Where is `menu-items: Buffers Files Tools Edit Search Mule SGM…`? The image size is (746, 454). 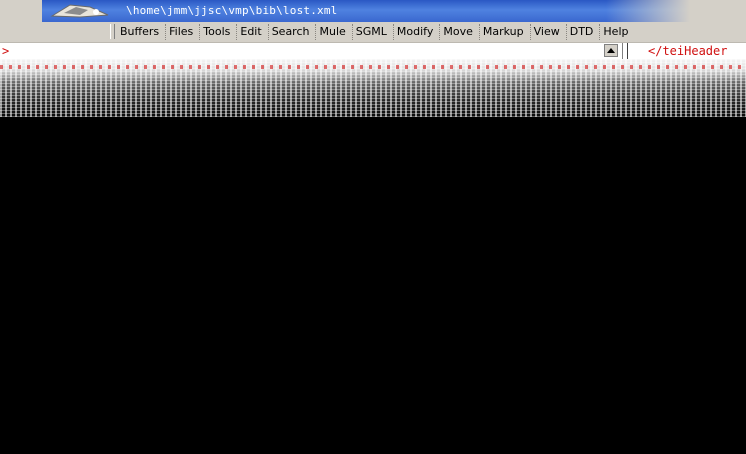 menu-items: Buffers Files Tools Edit Search Mule SGM… is located at coordinates (375, 32).